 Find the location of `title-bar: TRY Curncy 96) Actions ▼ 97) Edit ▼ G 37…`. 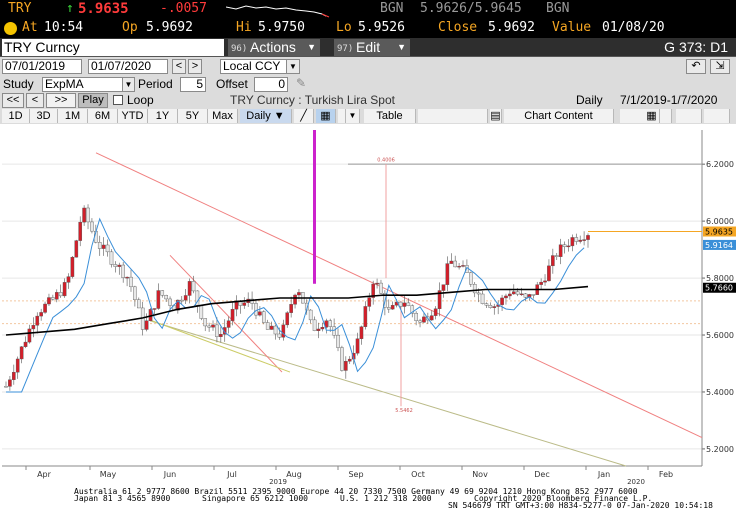

title-bar: TRY Curncy 96) Actions ▼ 97) Edit ▼ G 37… is located at coordinates (368, 47).